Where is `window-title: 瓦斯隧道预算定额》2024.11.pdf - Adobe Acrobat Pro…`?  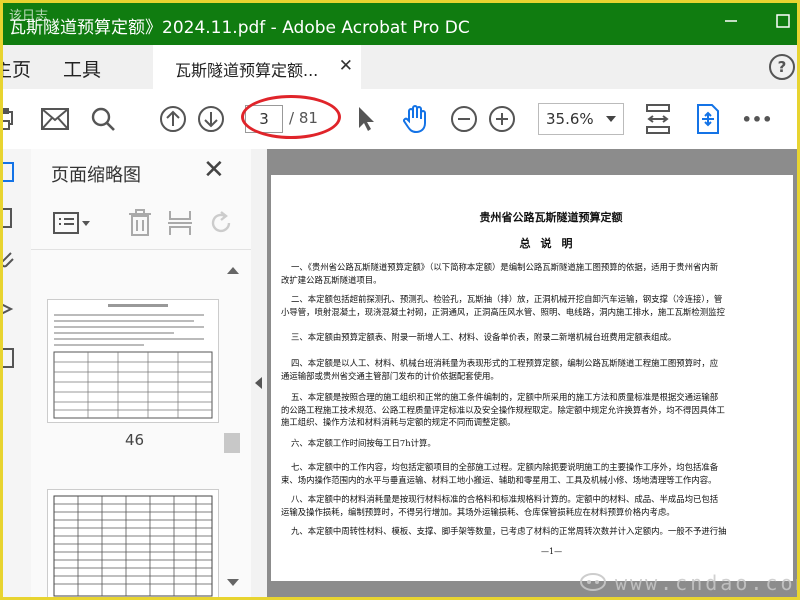
window-title: 瓦斯隧道预算定额》2024.11.pdf - Adobe Acrobat Pro… is located at coordinates (239, 28).